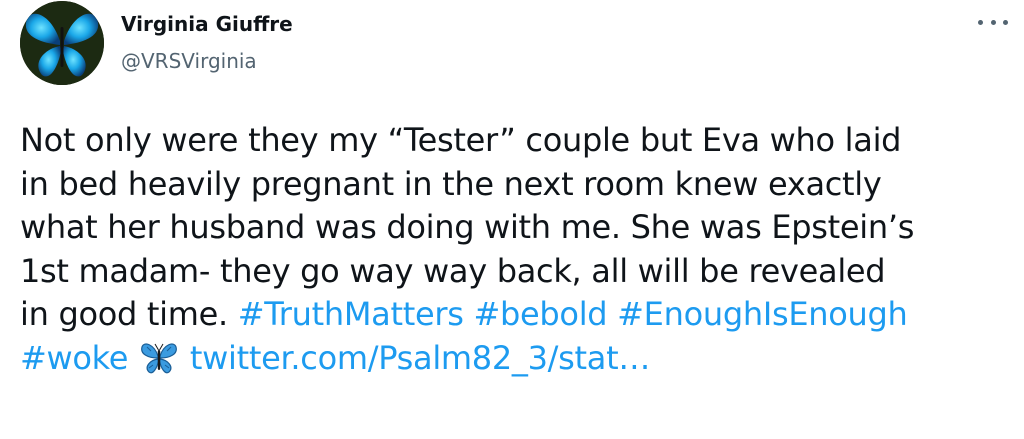 Image resolution: width=1024 pixels, height=439 pixels. What do you see at coordinates (74, 358) in the screenshot?
I see `hashtag-woke: #woke` at bounding box center [74, 358].